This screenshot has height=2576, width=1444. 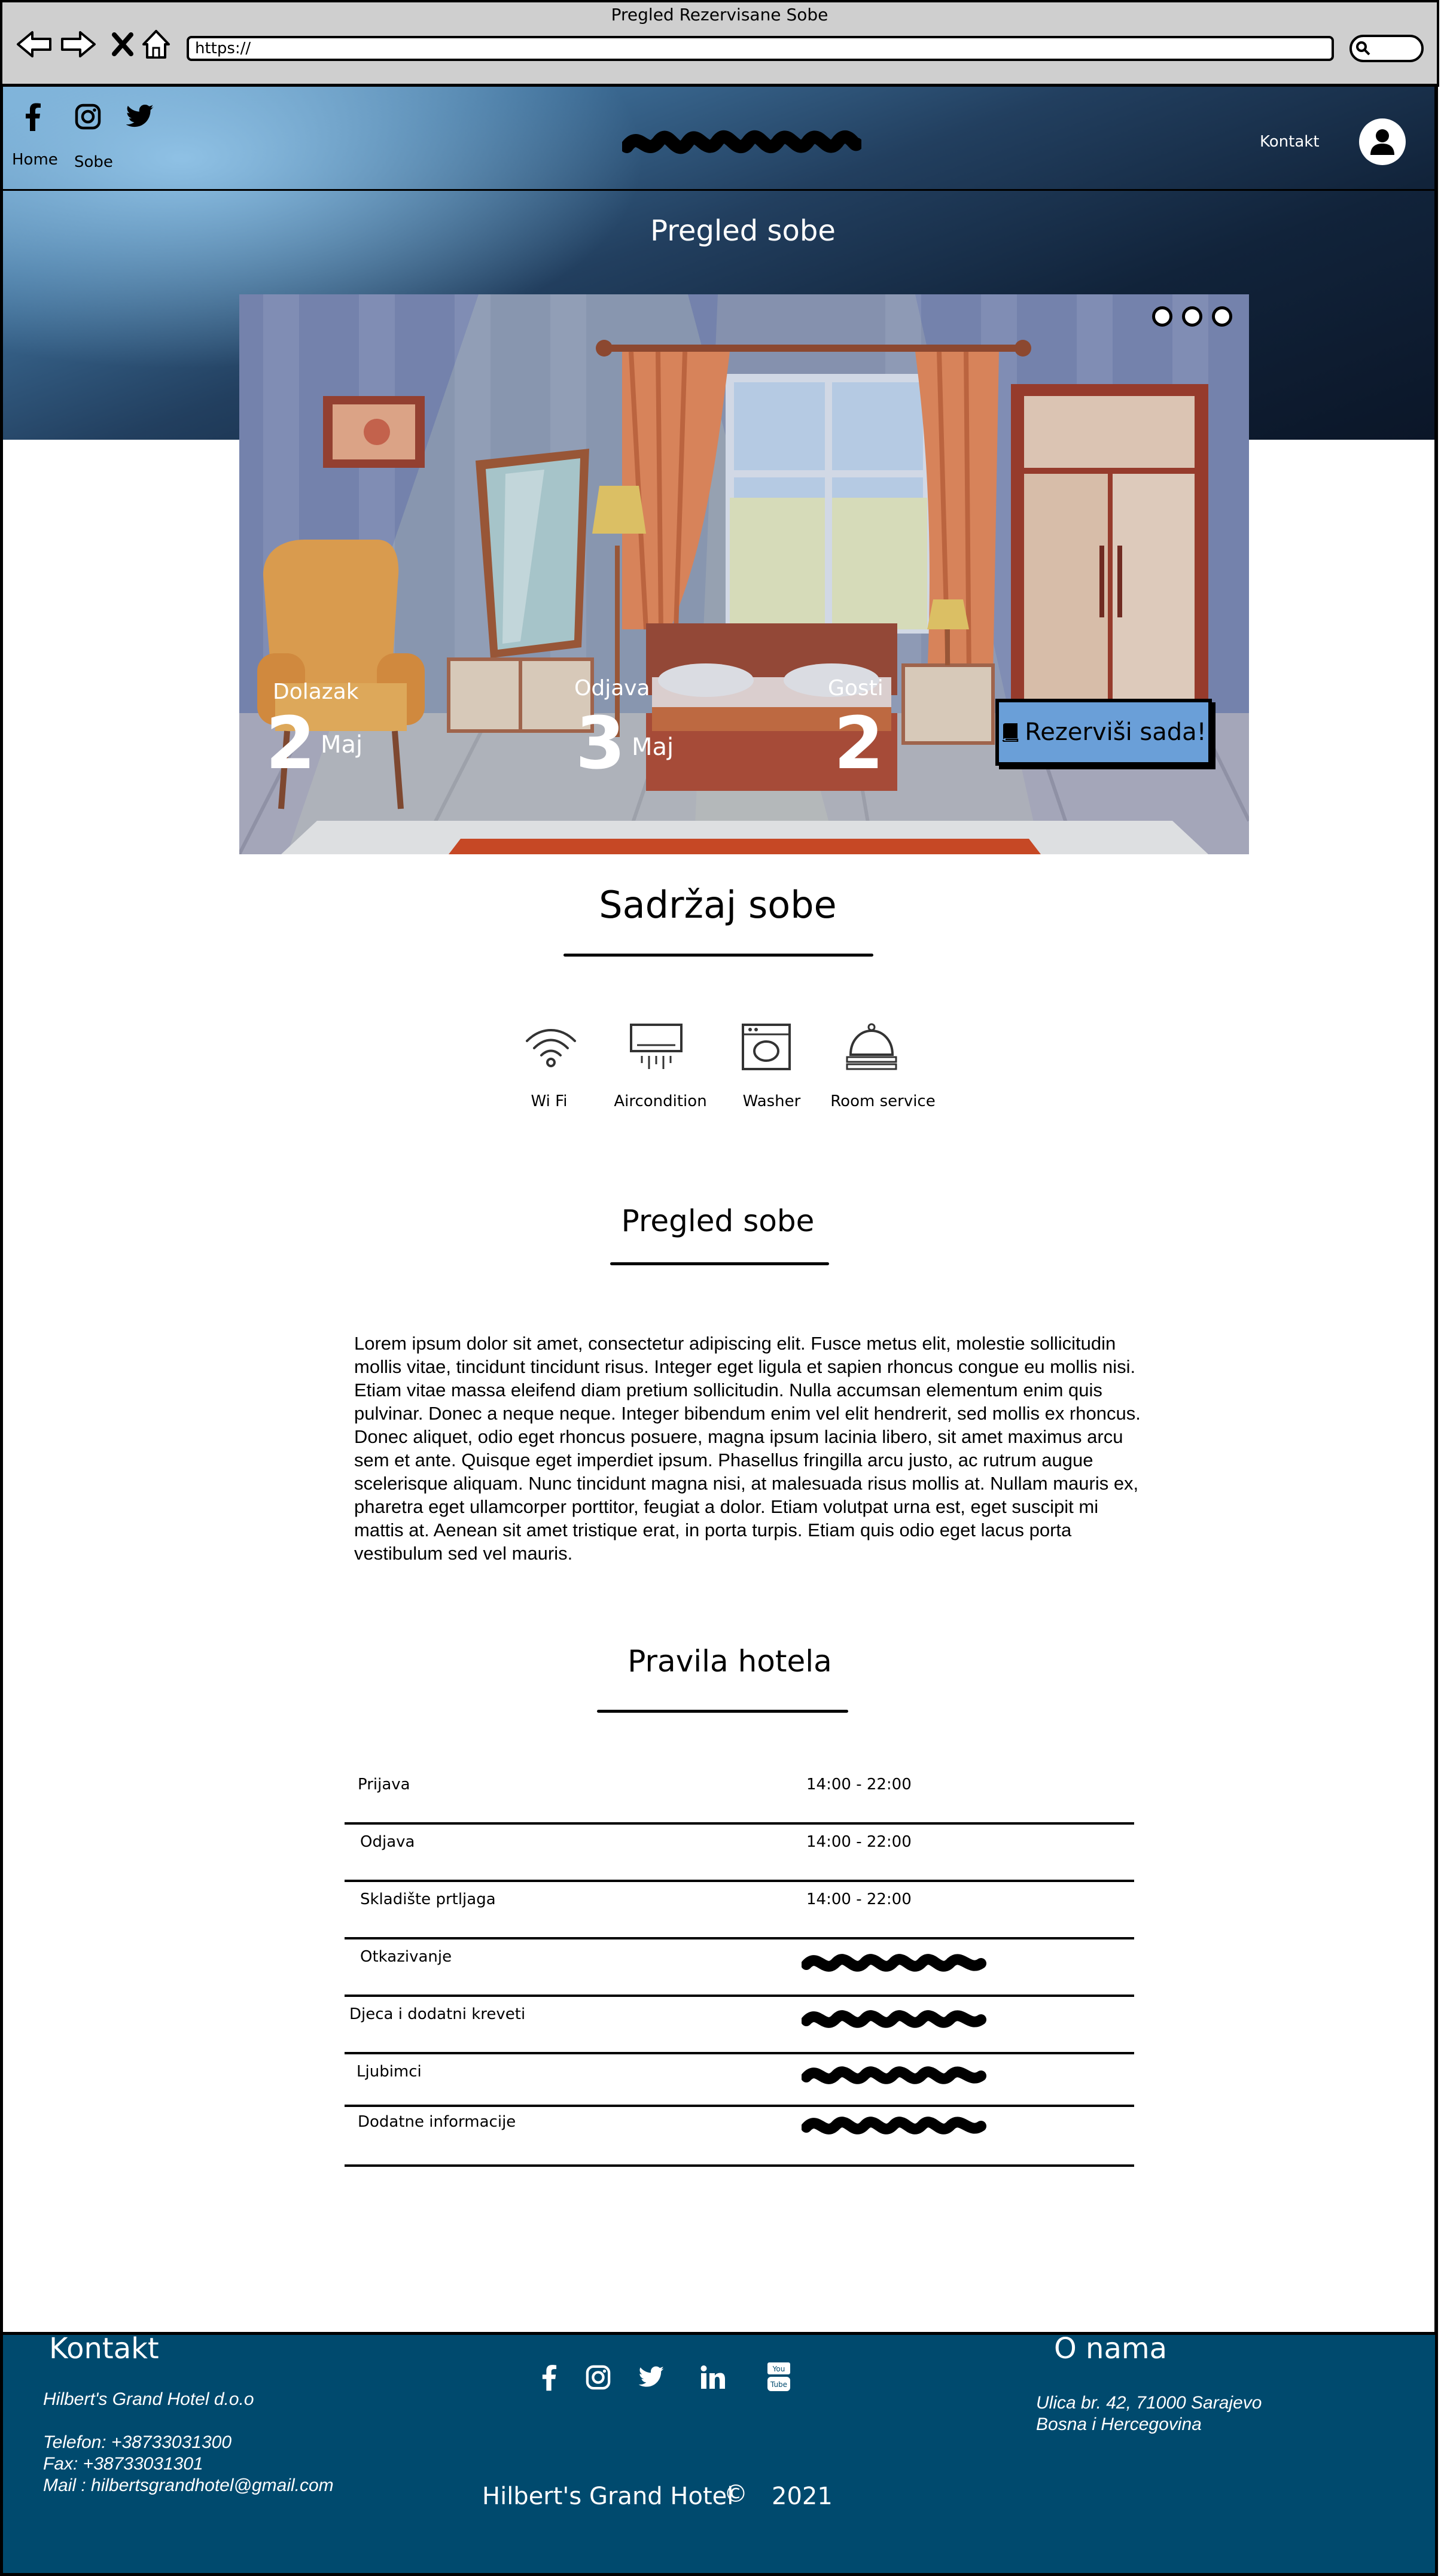 I want to click on arrival-day: 2, so click(x=291, y=744).